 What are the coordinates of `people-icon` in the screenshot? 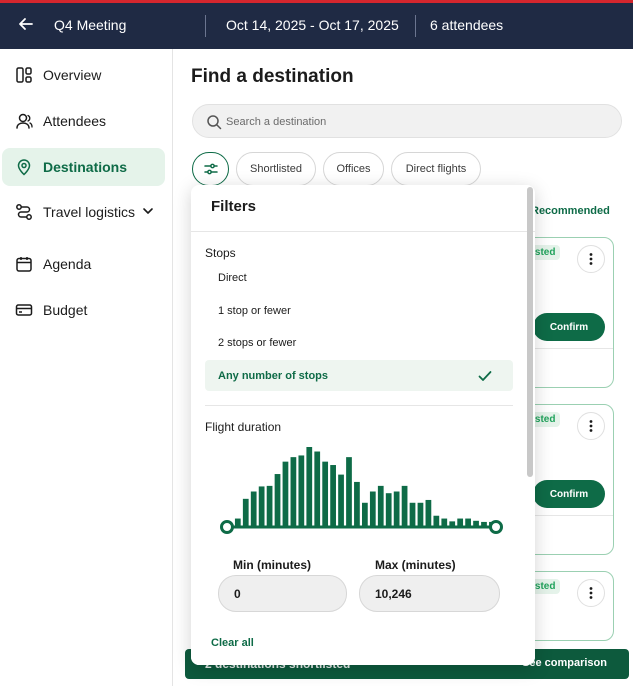 It's located at (24, 121).